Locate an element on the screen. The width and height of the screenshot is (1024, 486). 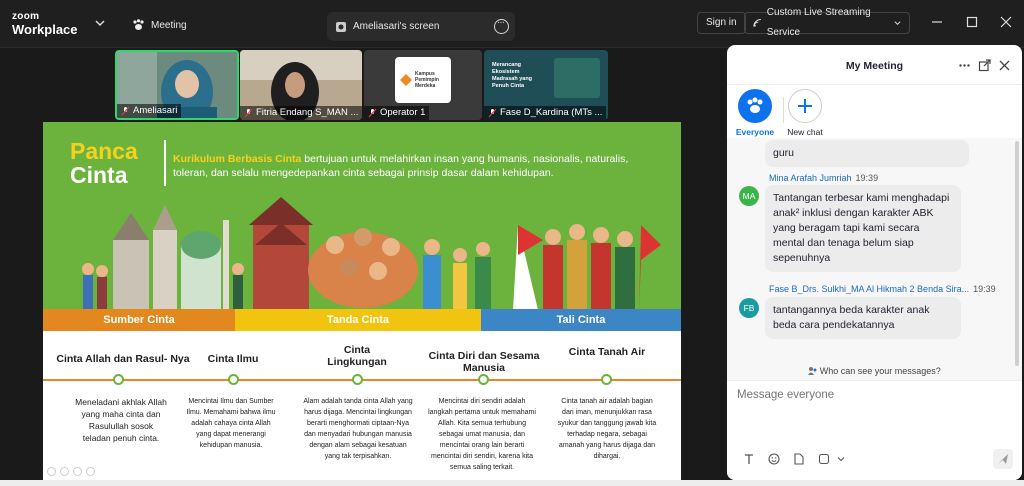
live-stream-button: Custom Live Streaming Service is located at coordinates (827, 22).